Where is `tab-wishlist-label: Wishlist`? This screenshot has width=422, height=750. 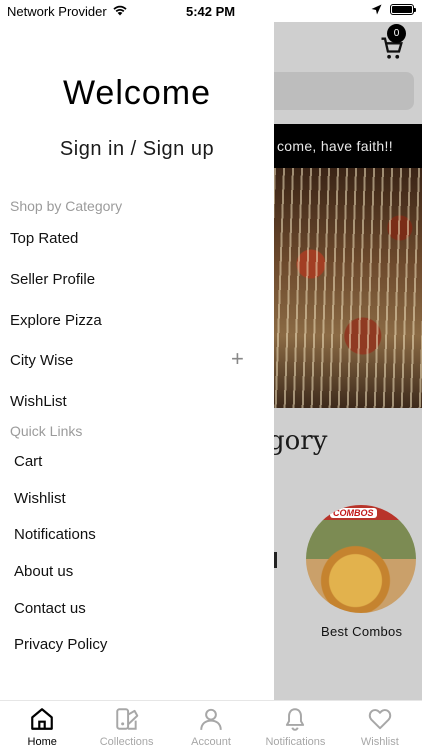 tab-wishlist-label: Wishlist is located at coordinates (379, 742).